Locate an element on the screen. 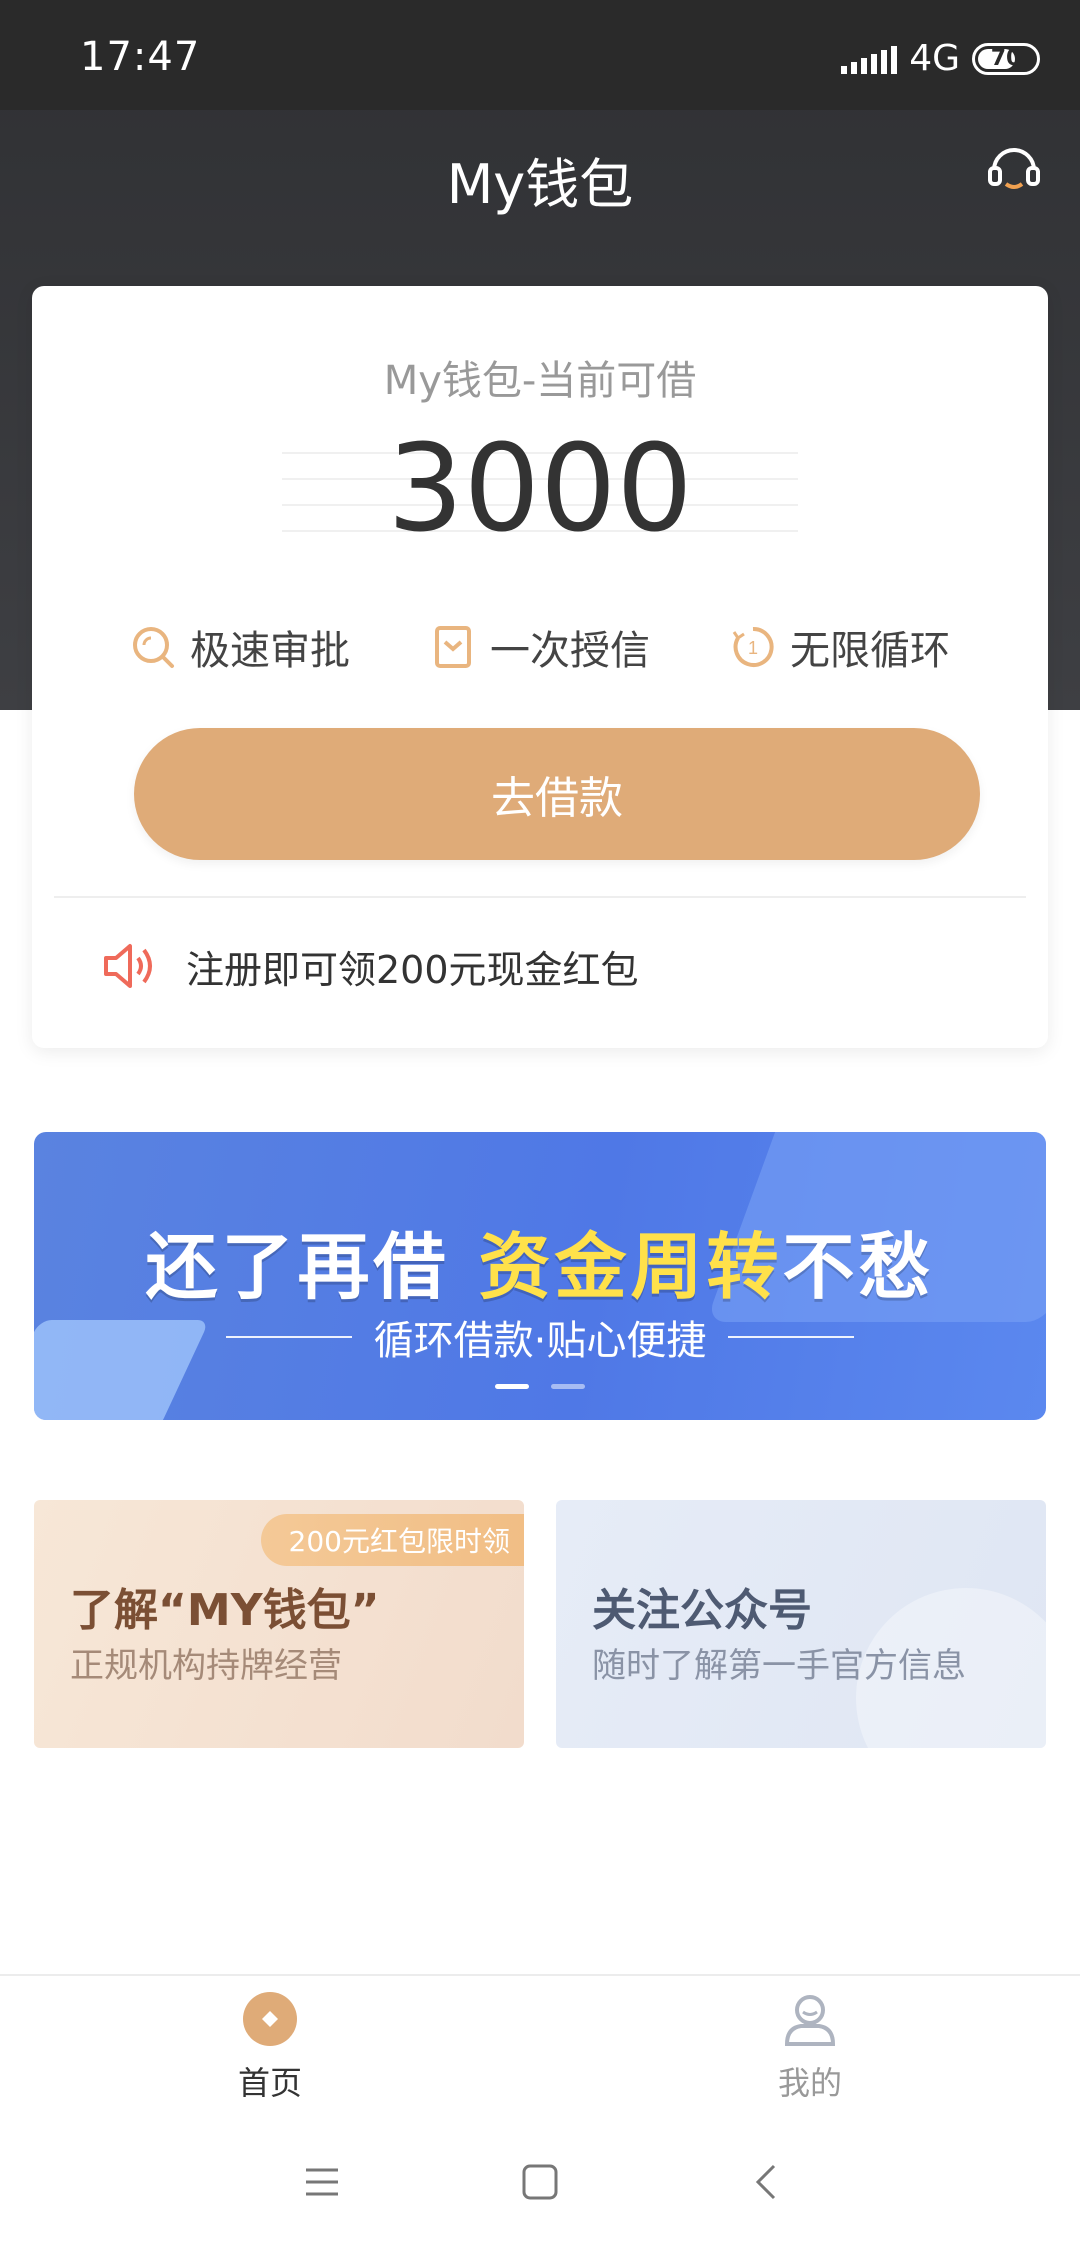 The width and height of the screenshot is (1080, 2248). home-coin-icon is located at coordinates (270, 2019).